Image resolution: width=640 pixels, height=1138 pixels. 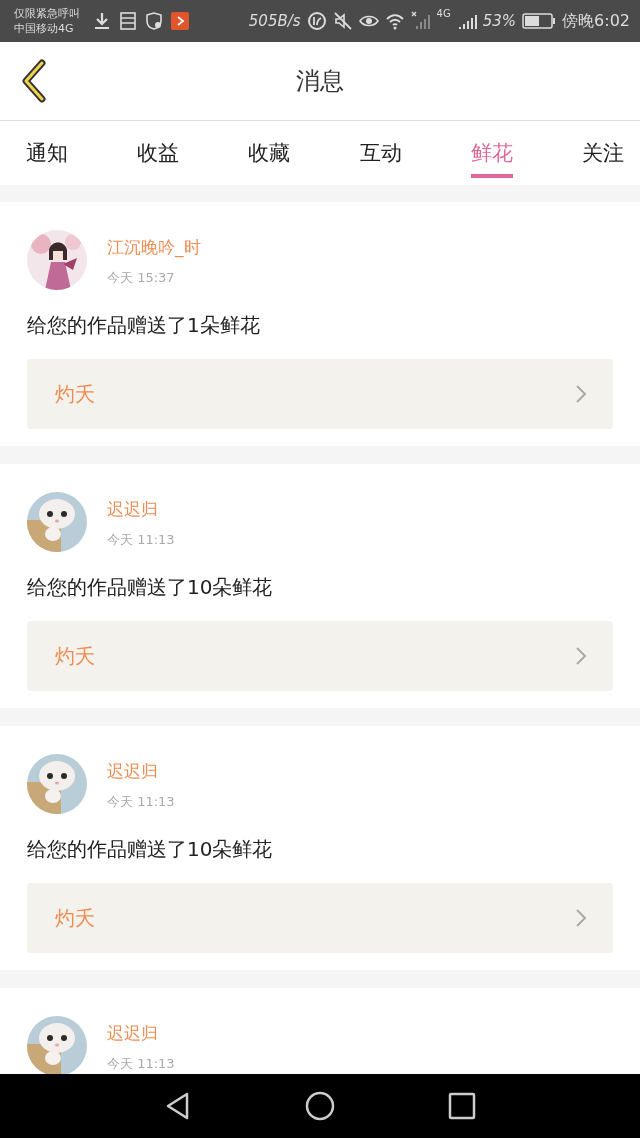 What do you see at coordinates (180, 21) in the screenshot?
I see `play-app-icon` at bounding box center [180, 21].